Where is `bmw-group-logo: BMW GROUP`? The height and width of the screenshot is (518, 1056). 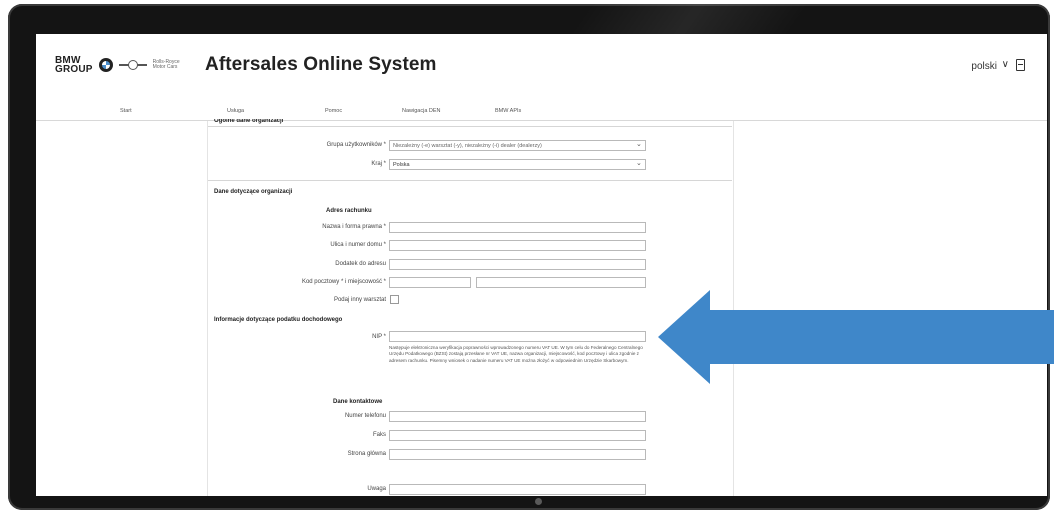
bmw-group-logo: BMW GROUP is located at coordinates (74, 65).